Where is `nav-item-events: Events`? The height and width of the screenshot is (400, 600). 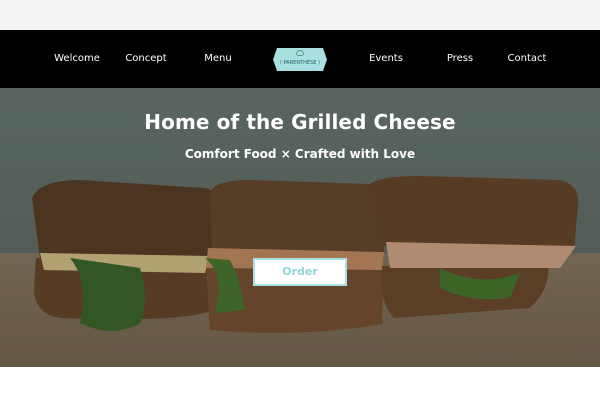 nav-item-events: Events is located at coordinates (386, 59).